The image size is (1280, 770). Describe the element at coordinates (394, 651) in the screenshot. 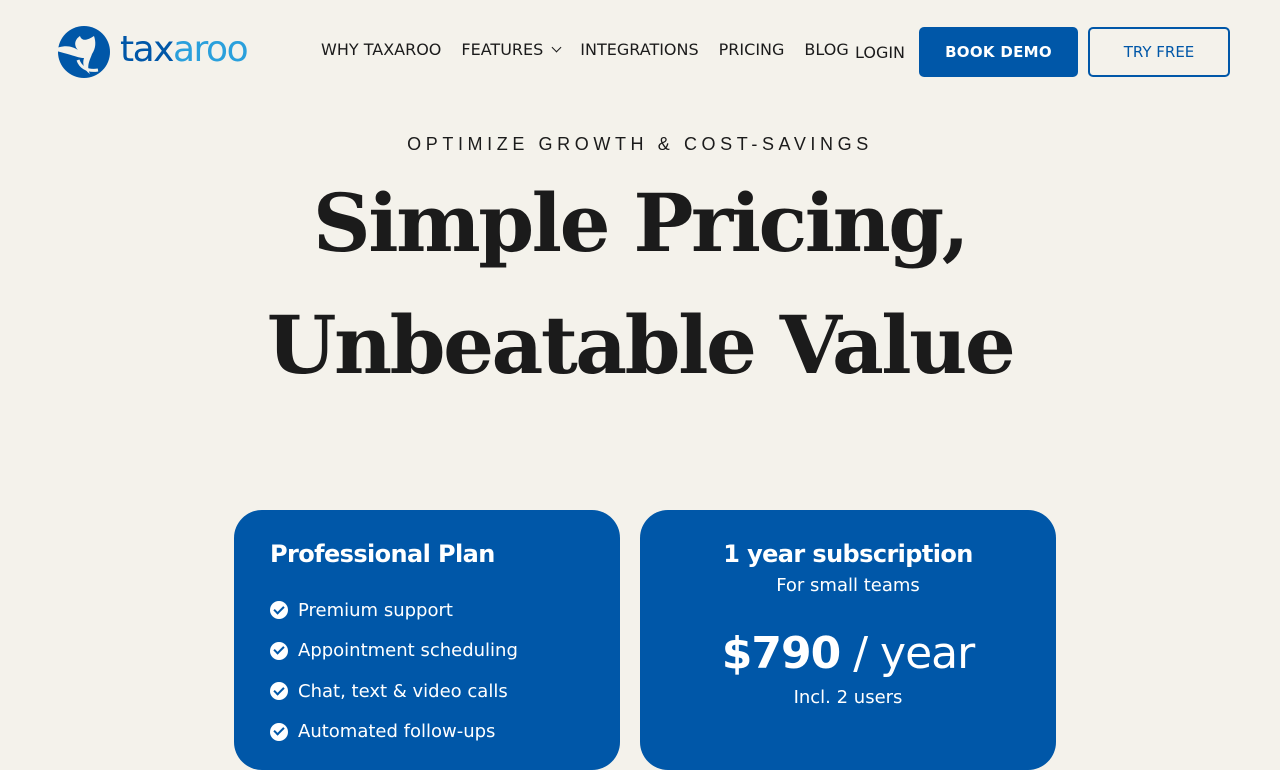

I see `plan-feature: Appointment scheduling` at that location.